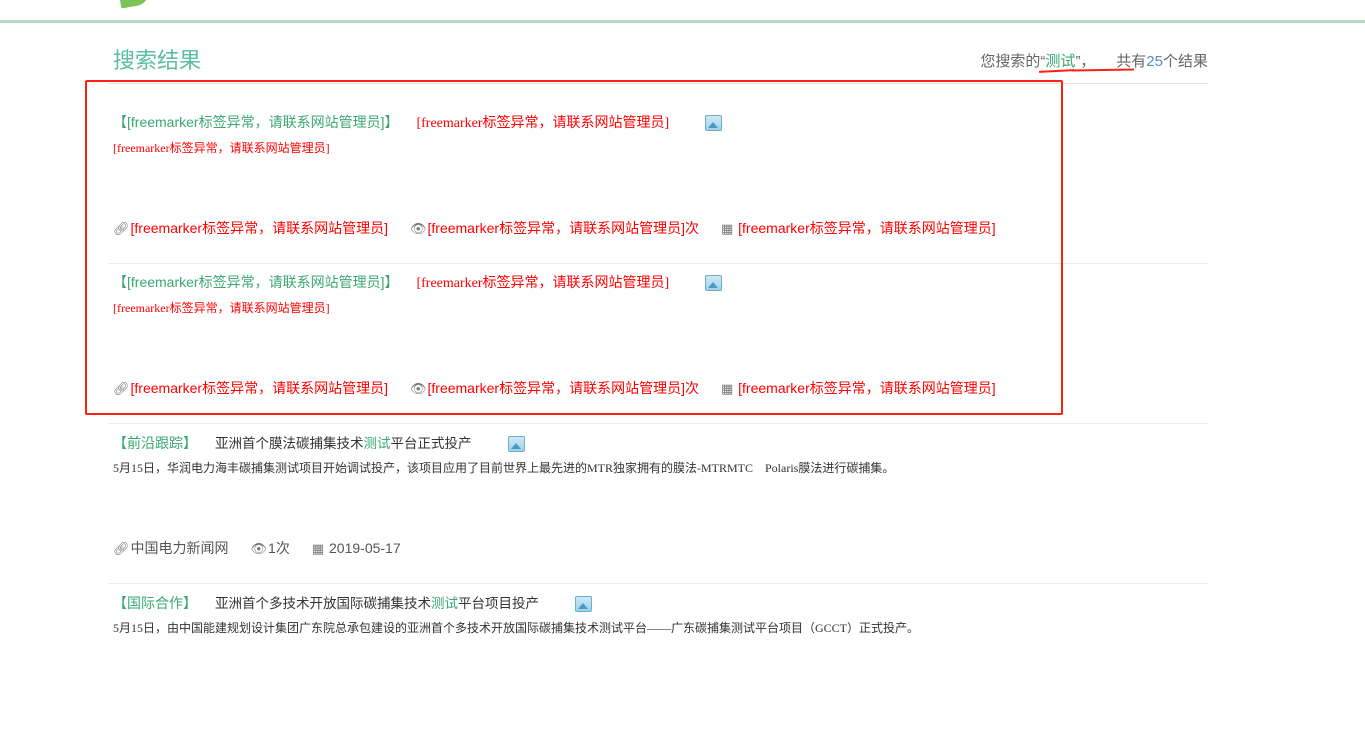 Image resolution: width=1365 pixels, height=744 pixels. What do you see at coordinates (1131, 61) in the screenshot?
I see `summary-count-prefix: 共有` at bounding box center [1131, 61].